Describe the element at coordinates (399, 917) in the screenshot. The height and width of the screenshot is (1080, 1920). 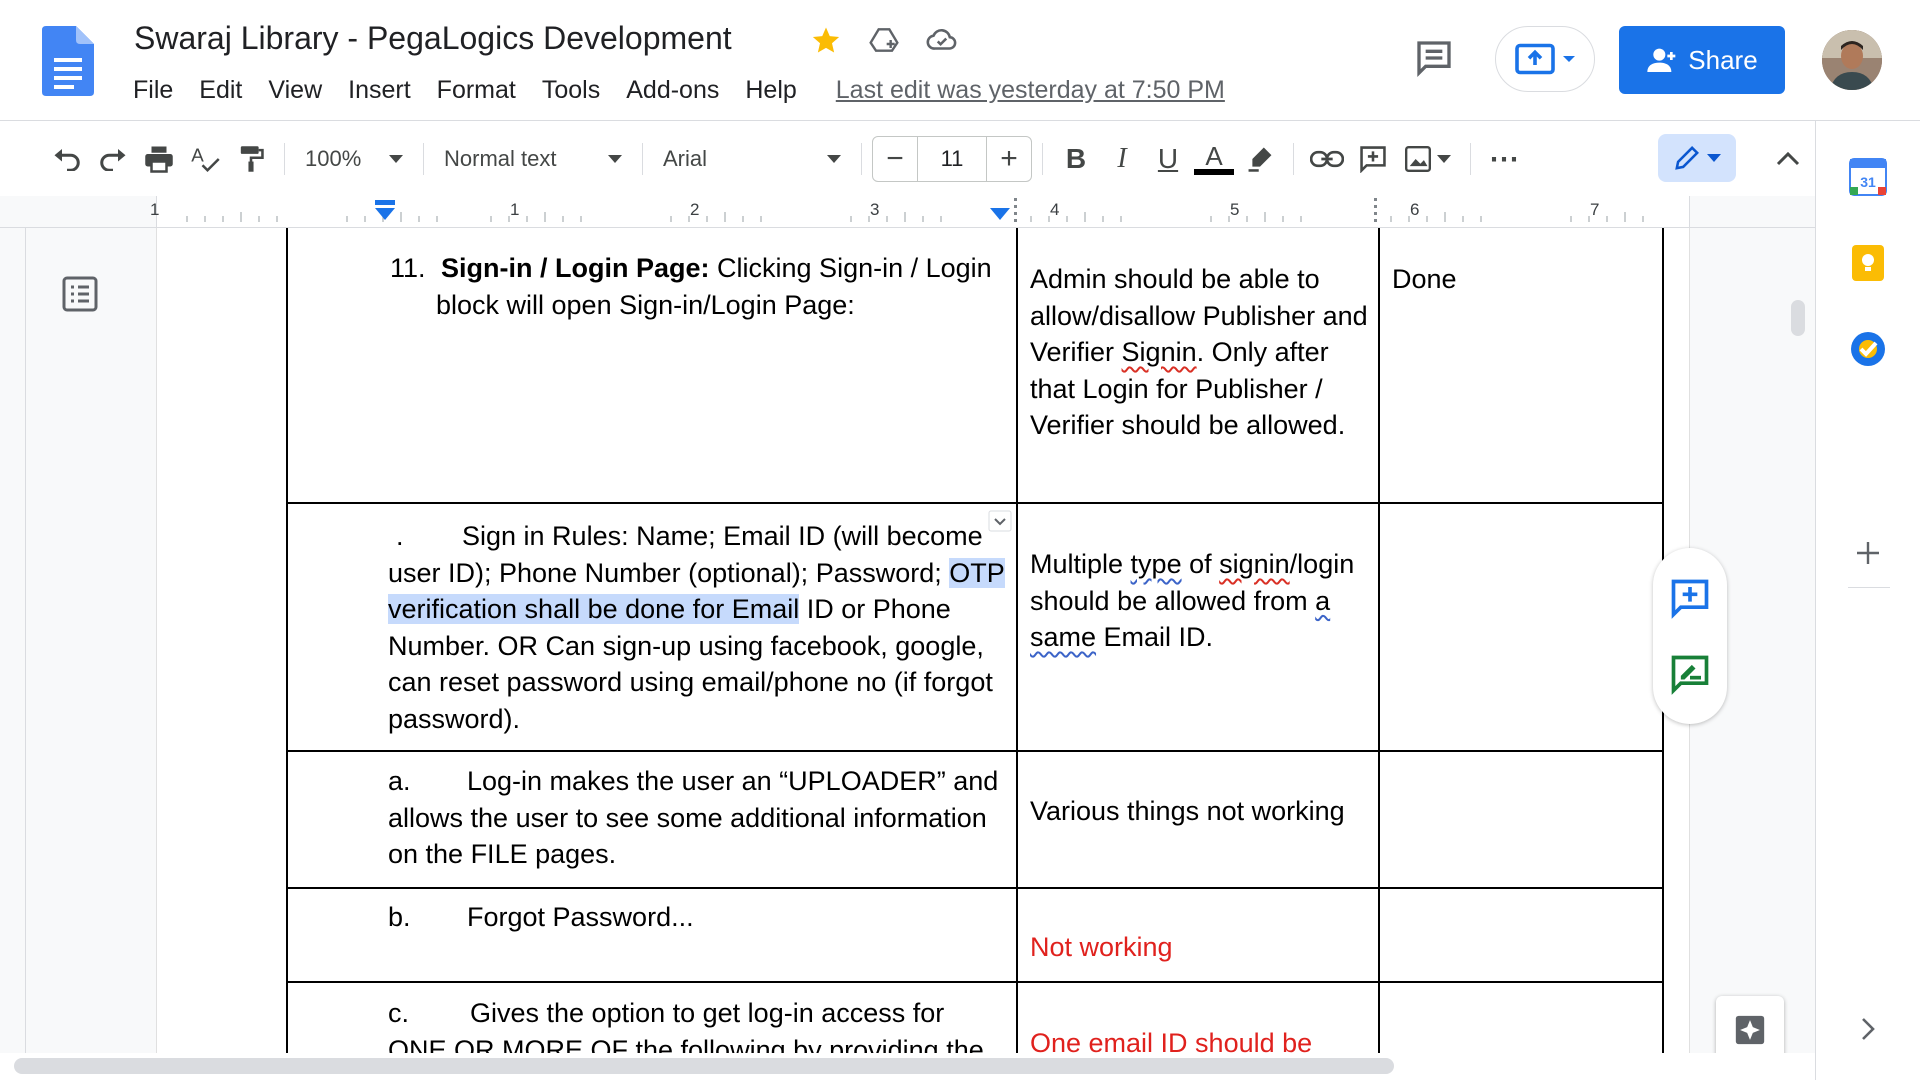
I see `list-marker: b.` at that location.